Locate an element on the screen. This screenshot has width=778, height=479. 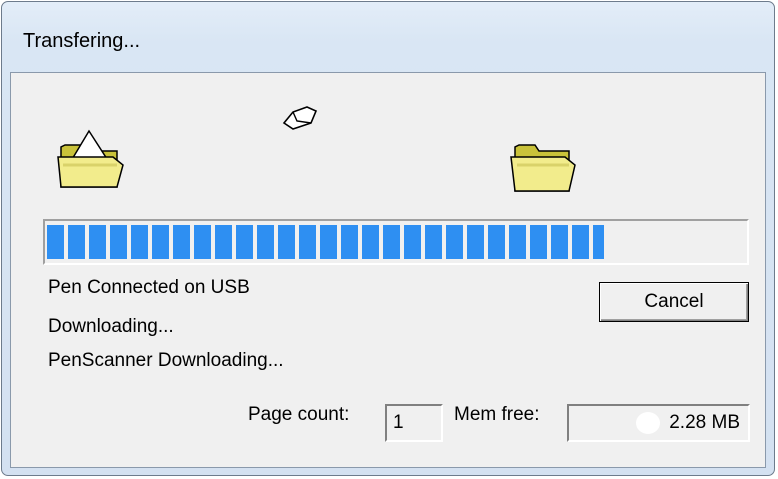
mem-free-field: 2.28 MB is located at coordinates (658, 423).